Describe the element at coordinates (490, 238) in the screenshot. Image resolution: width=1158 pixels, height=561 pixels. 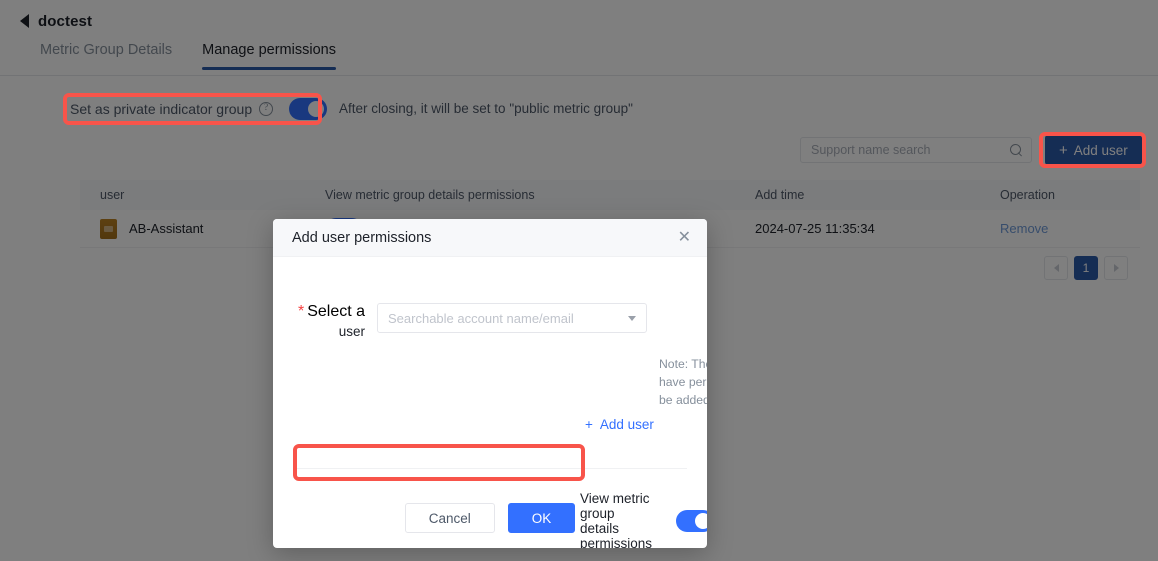
I see `dialog-header: Add user permissions ✕` at that location.